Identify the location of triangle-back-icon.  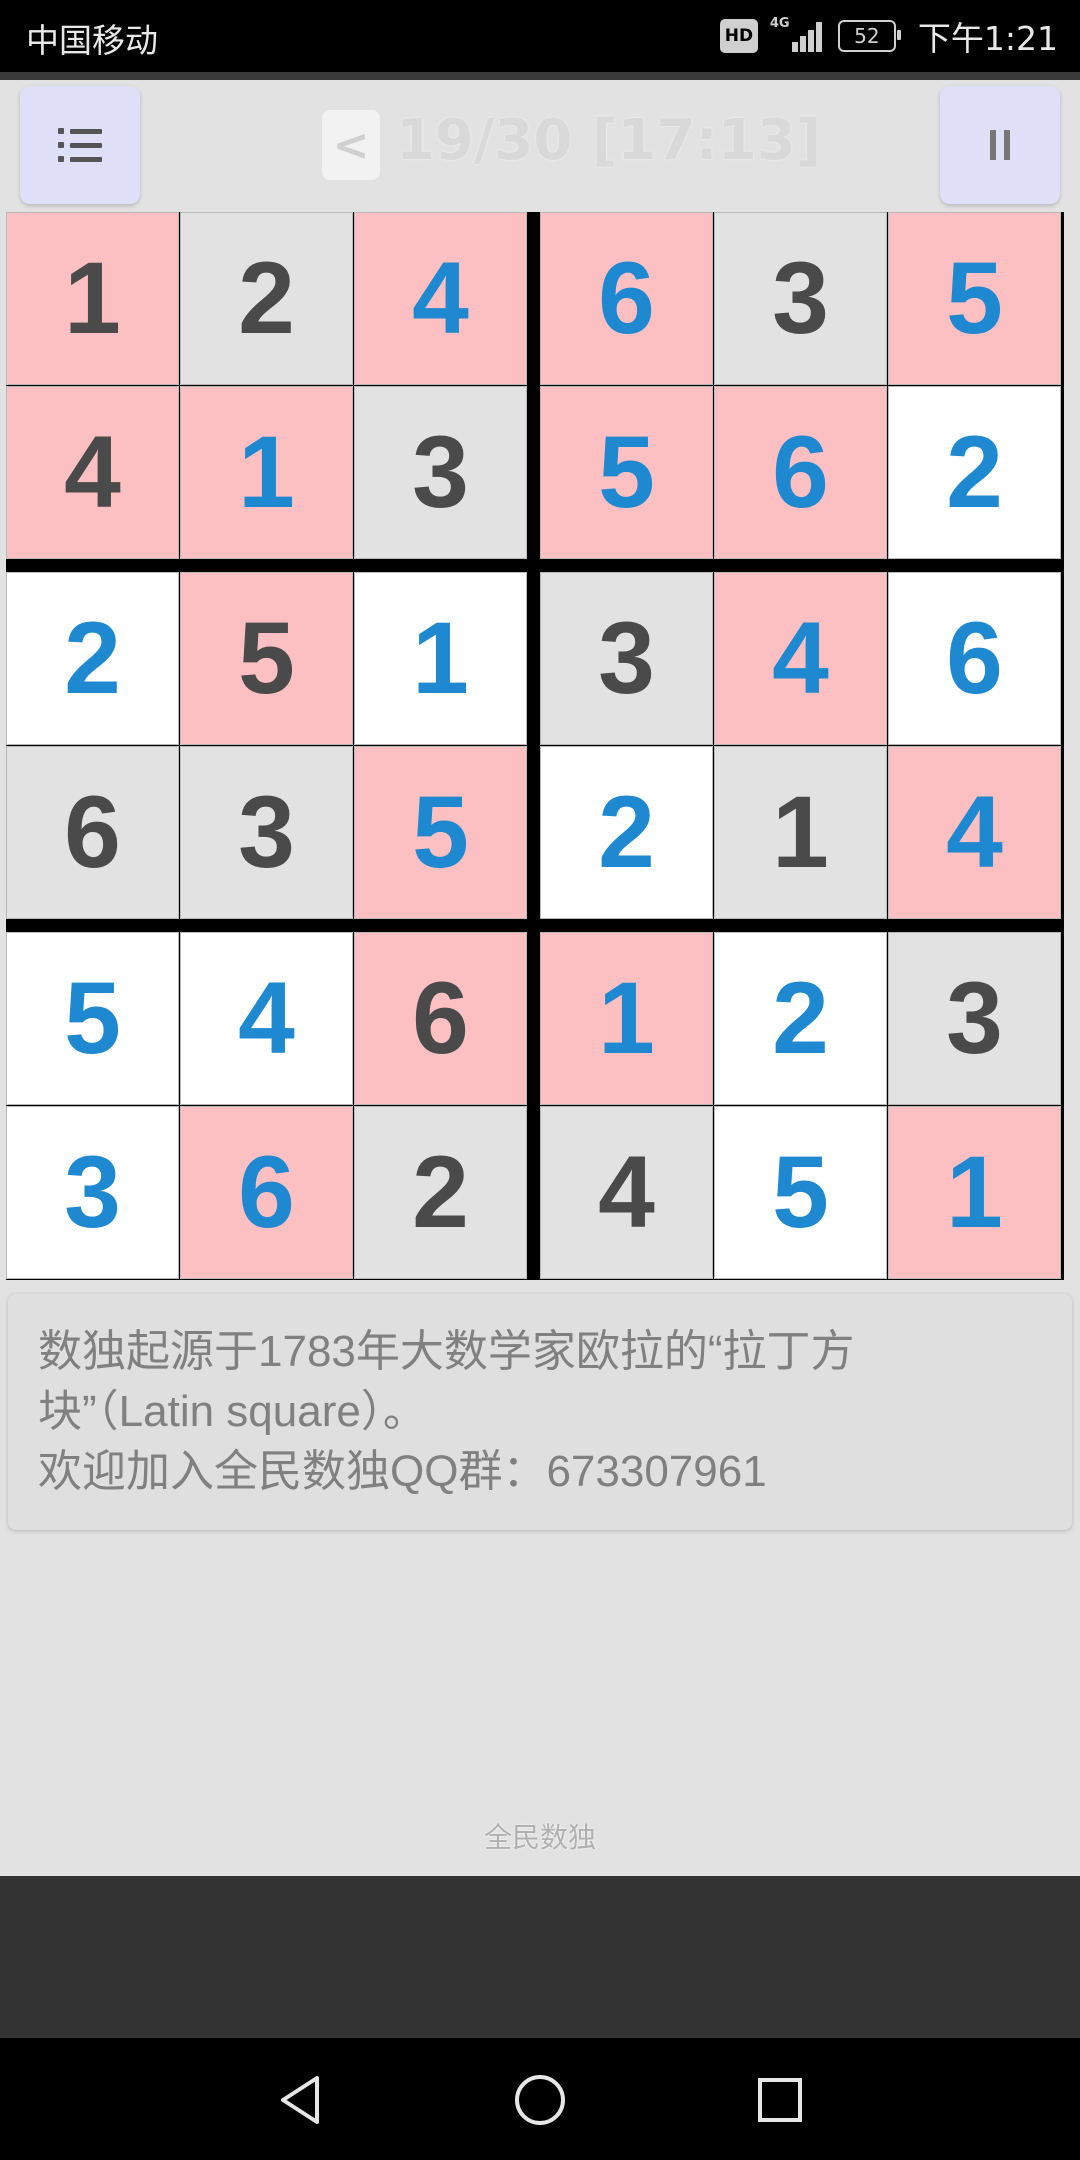
(300, 2100).